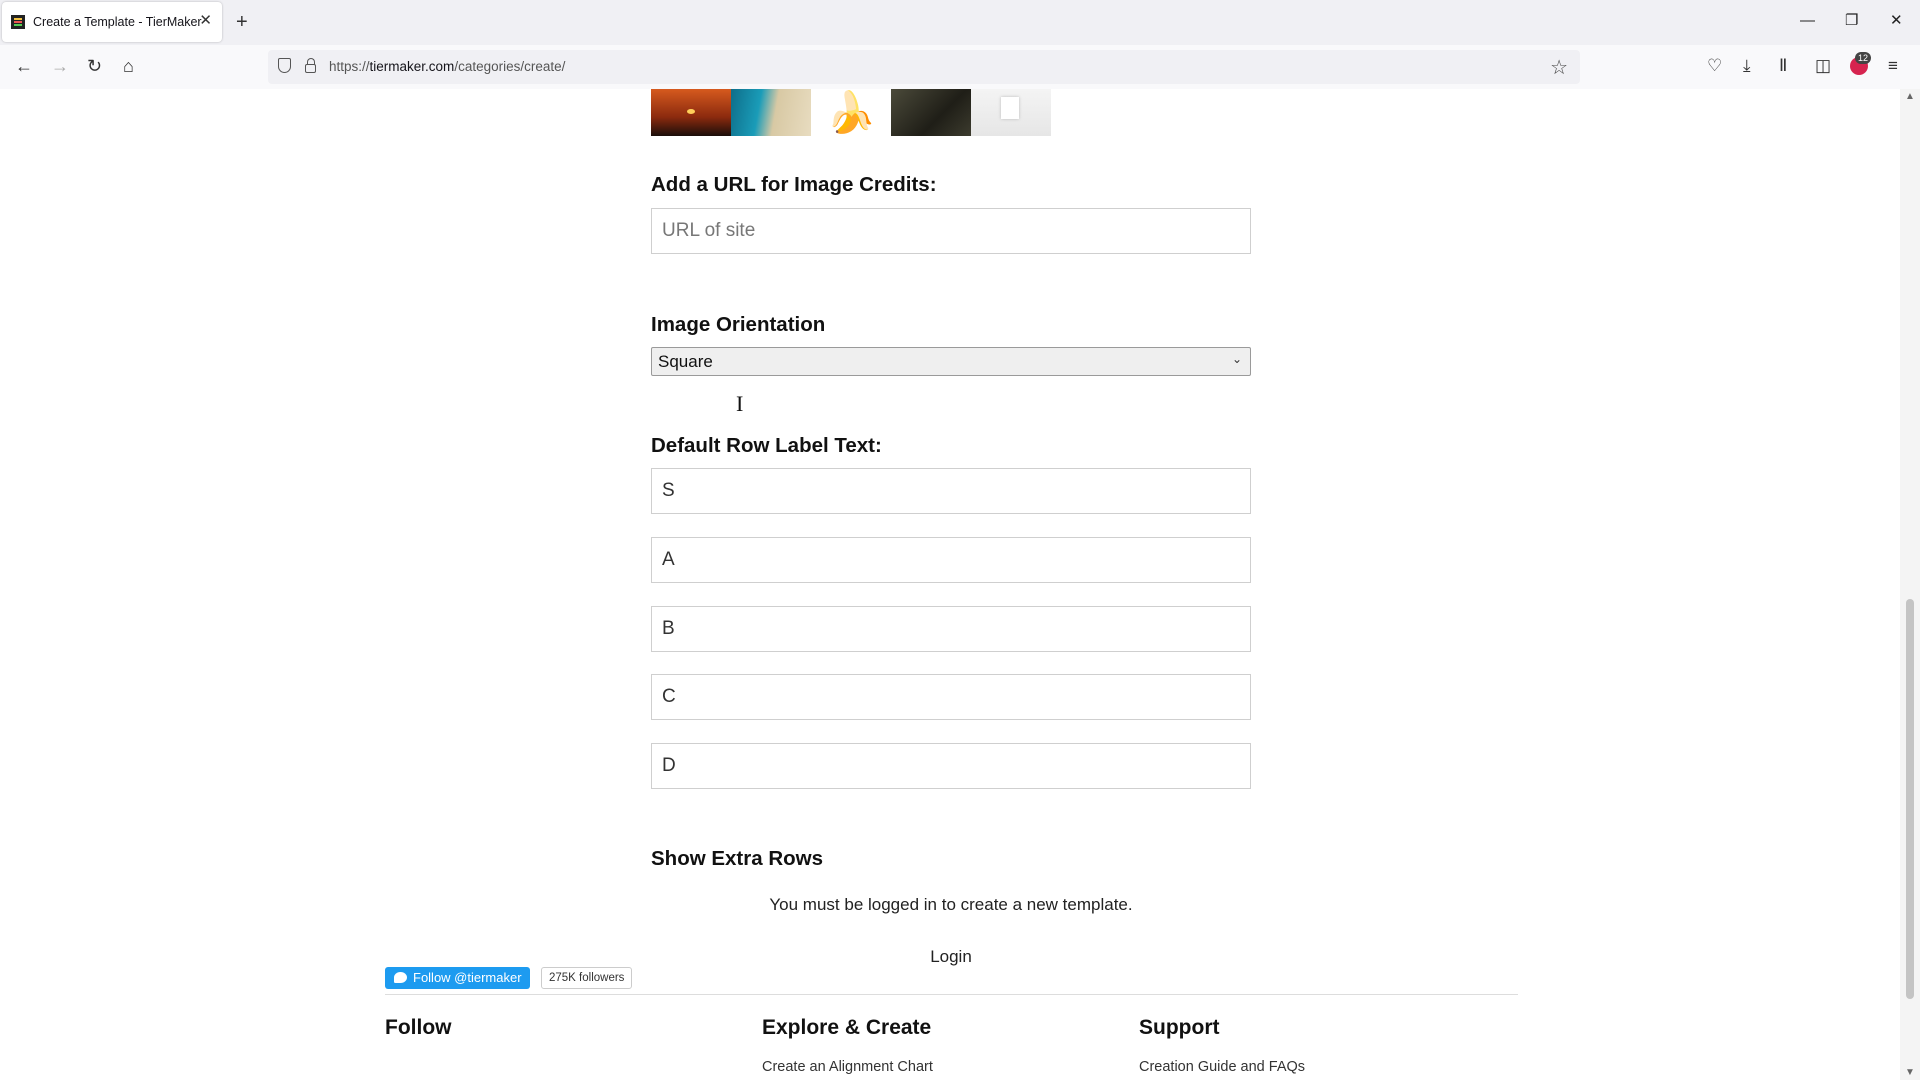 The height and width of the screenshot is (1080, 1920). I want to click on minimize-icon: —, so click(1807, 21).